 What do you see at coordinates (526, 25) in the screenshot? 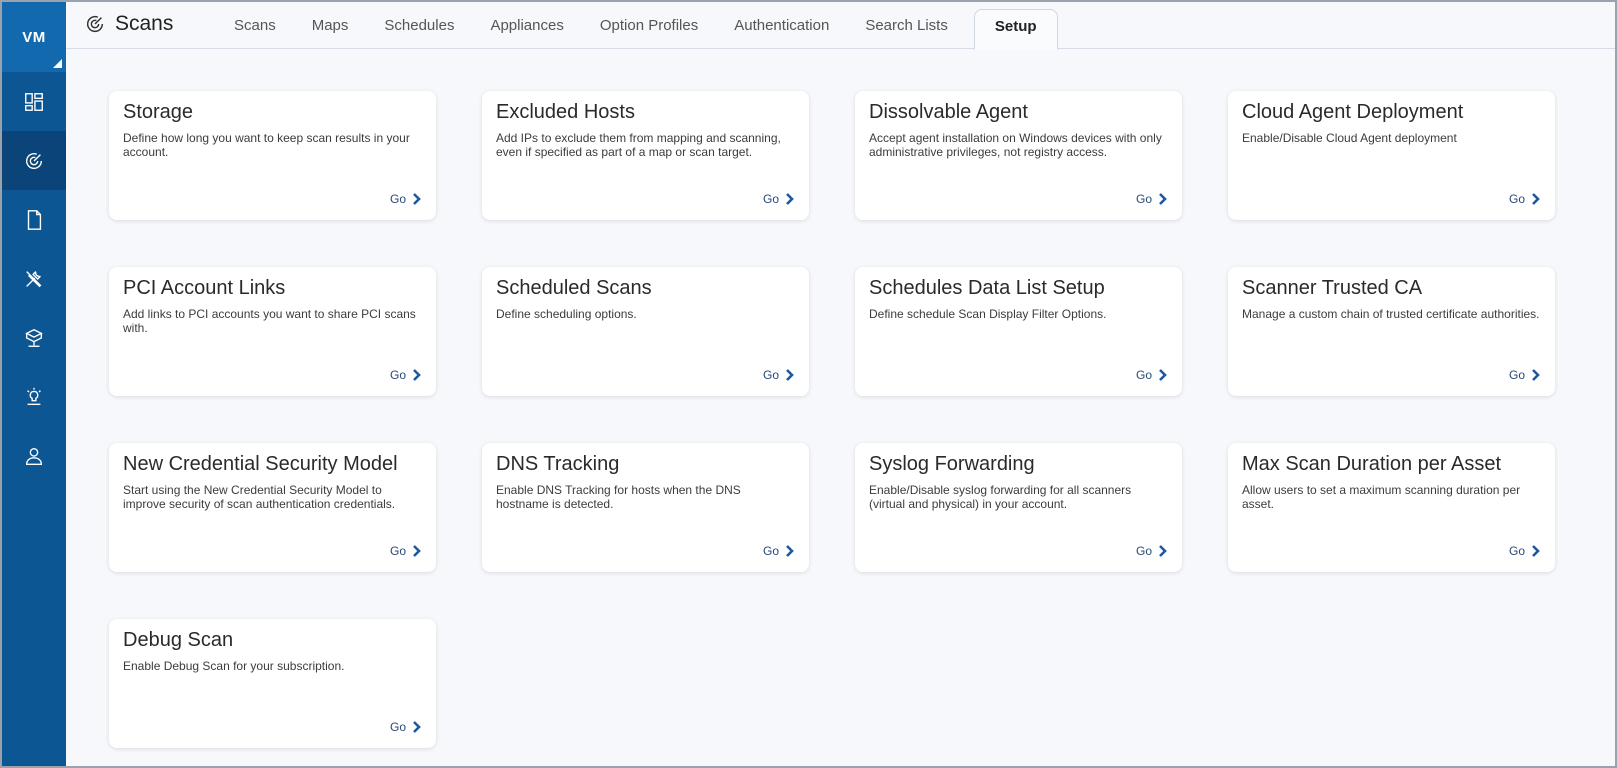
I see `tab-appliances: Appliances` at bounding box center [526, 25].